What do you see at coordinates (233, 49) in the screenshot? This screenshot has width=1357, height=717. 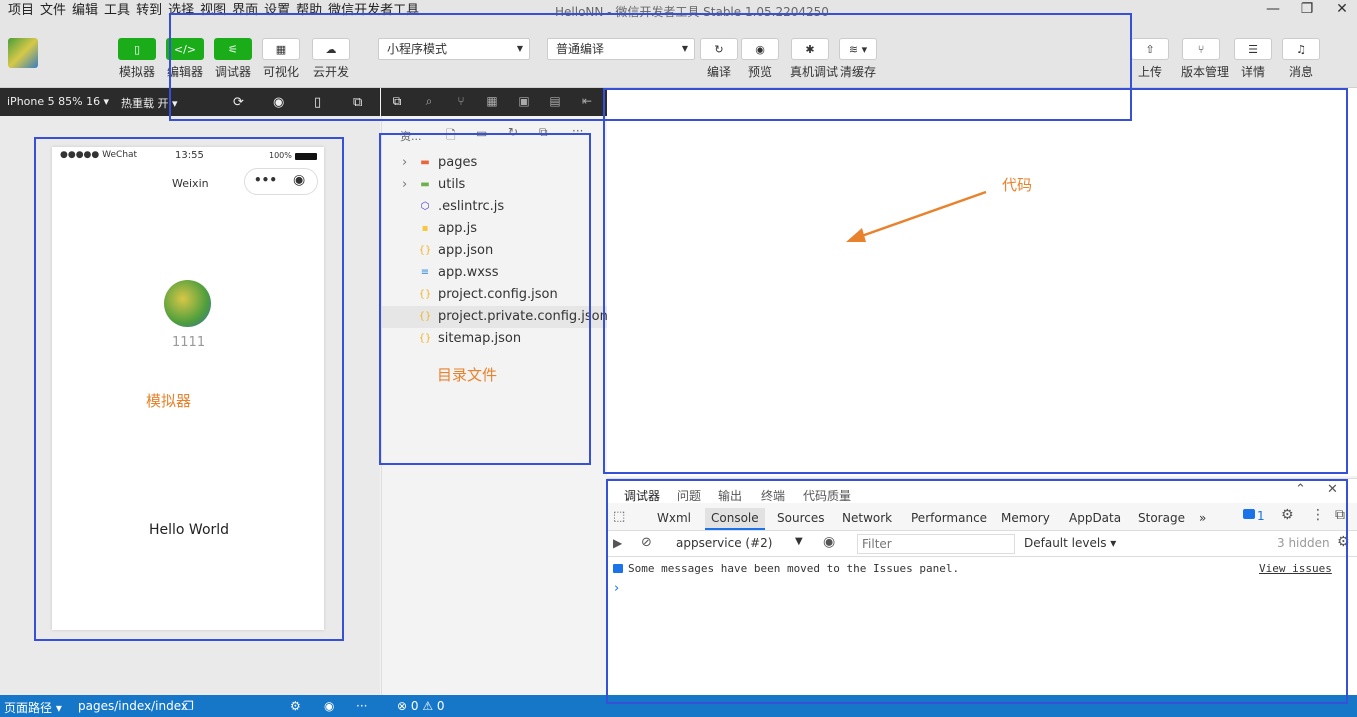 I see `debug-icon: ⚟` at bounding box center [233, 49].